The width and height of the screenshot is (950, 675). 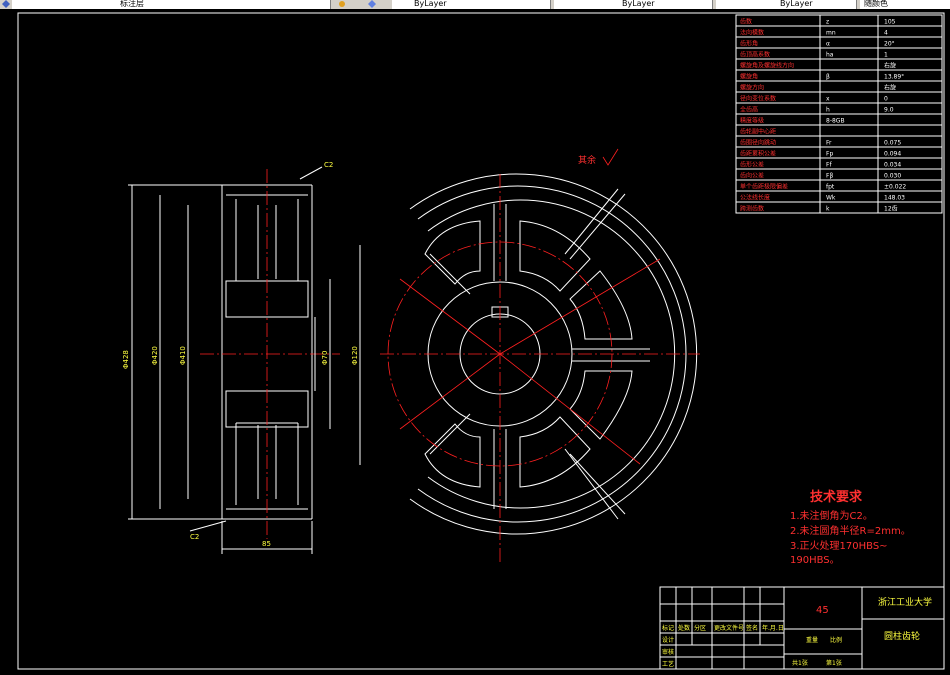 I want to click on param-label: 径向变位系数, so click(x=758, y=98).